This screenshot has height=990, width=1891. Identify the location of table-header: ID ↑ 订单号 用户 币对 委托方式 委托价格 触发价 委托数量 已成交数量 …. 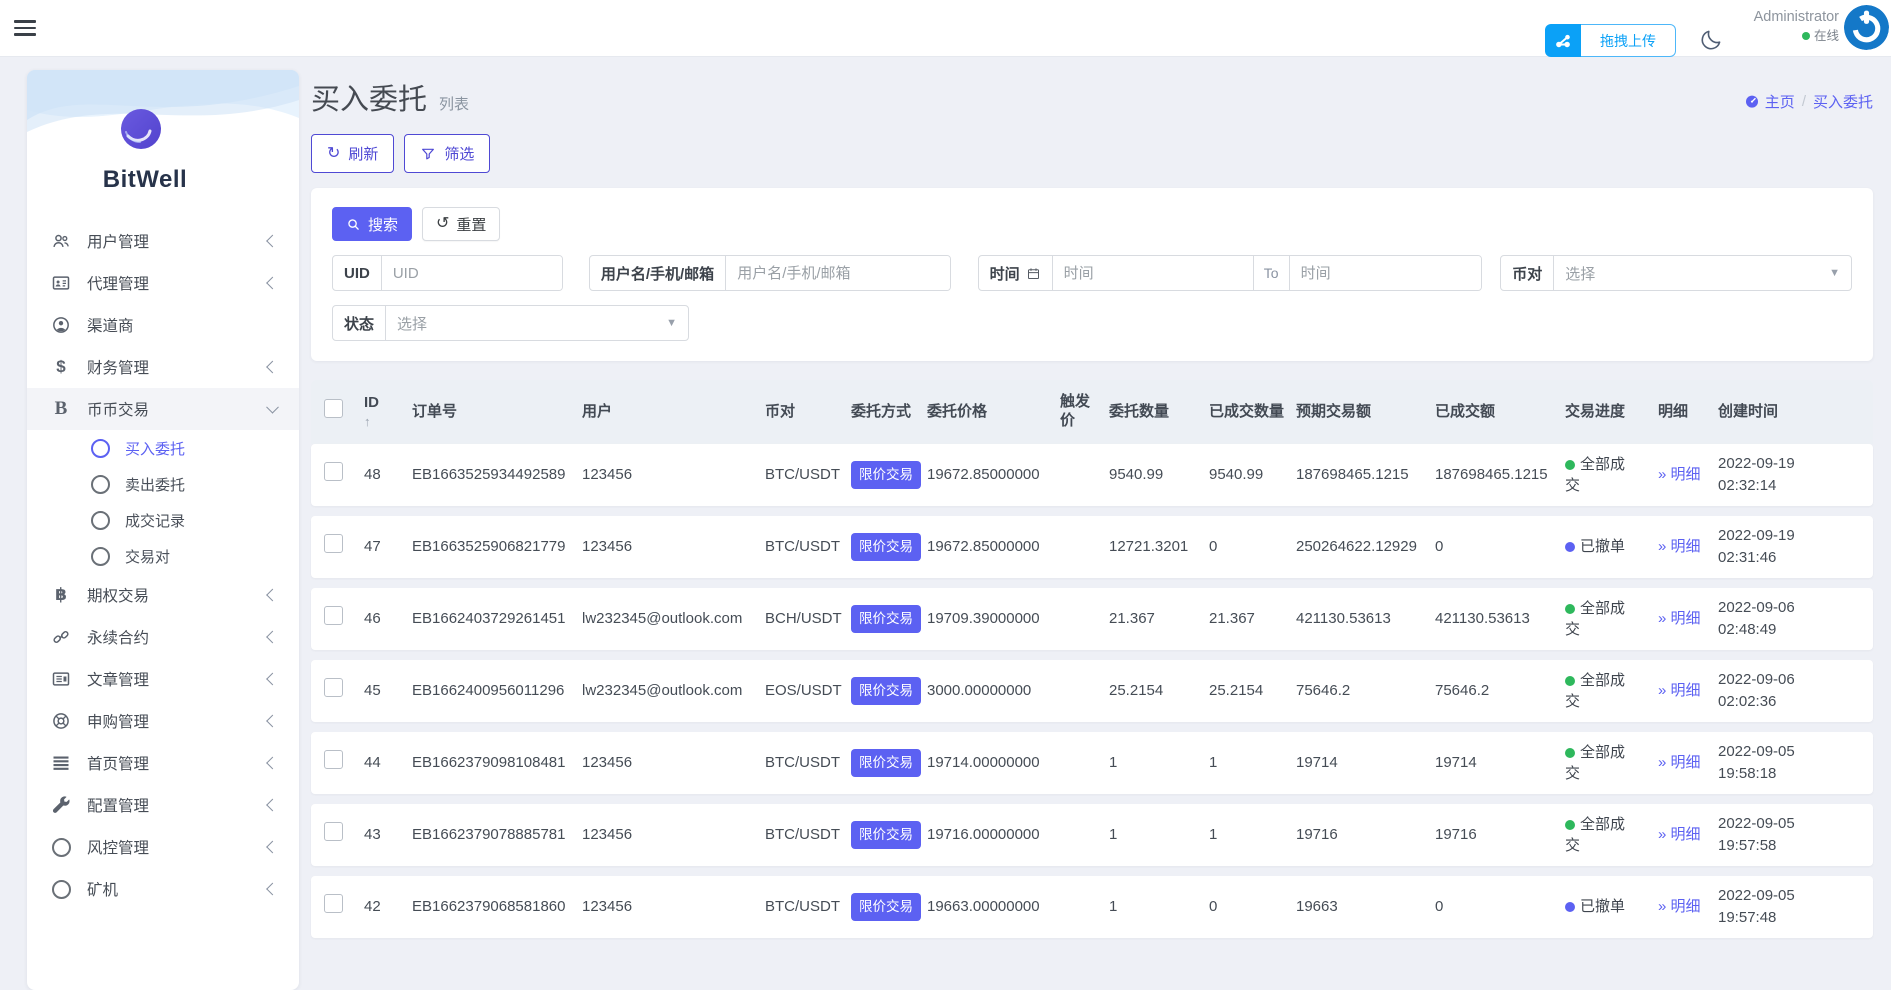
(1092, 412).